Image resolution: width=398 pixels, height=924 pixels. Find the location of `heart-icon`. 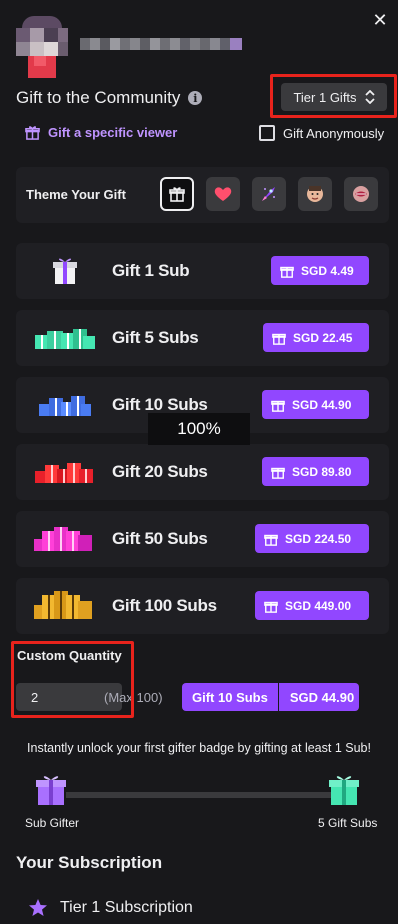

heart-icon is located at coordinates (223, 194).